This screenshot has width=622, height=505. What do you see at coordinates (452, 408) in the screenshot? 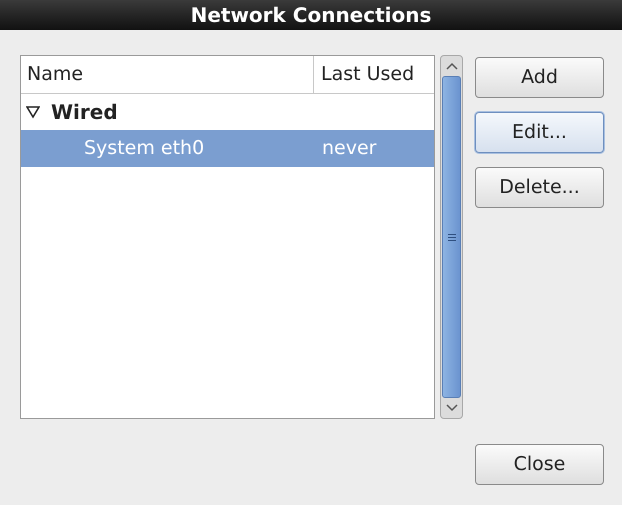
I see `scroll-down-icon` at bounding box center [452, 408].